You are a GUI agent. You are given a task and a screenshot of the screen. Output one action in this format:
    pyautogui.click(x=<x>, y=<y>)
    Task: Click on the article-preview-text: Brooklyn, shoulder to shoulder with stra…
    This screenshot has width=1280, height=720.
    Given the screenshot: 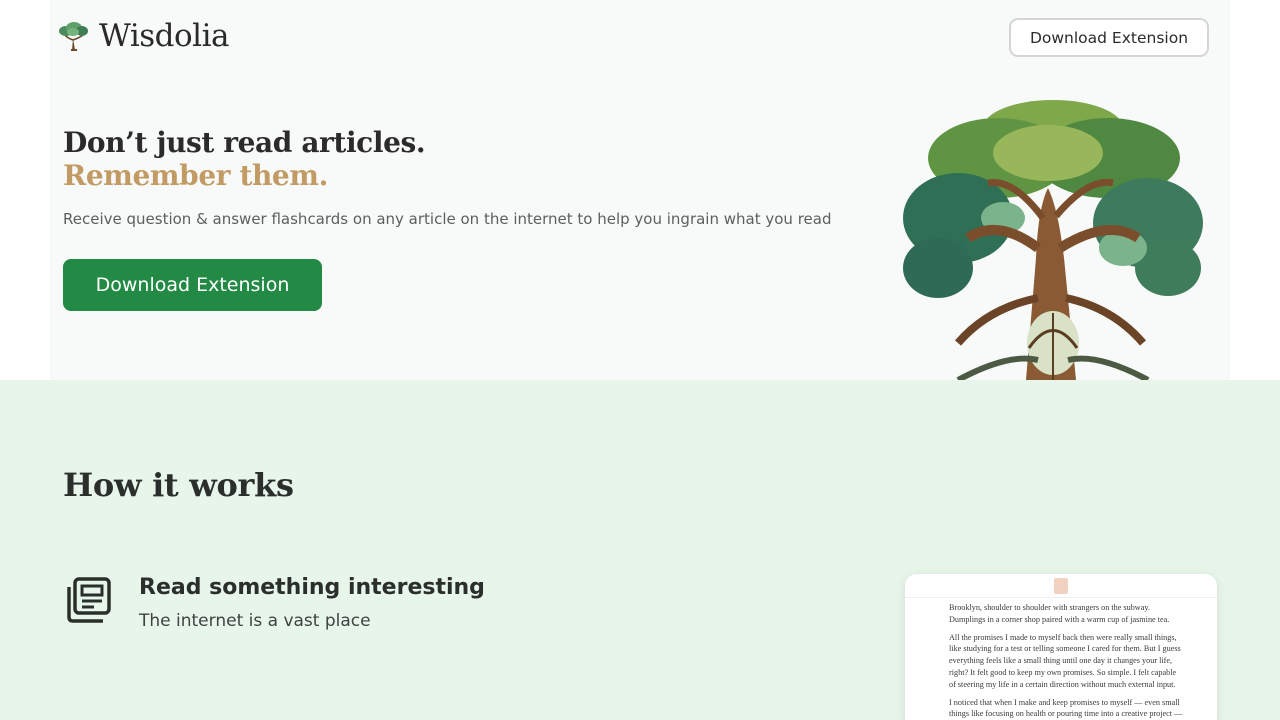 What is the action you would take?
    pyautogui.click(x=1061, y=659)
    